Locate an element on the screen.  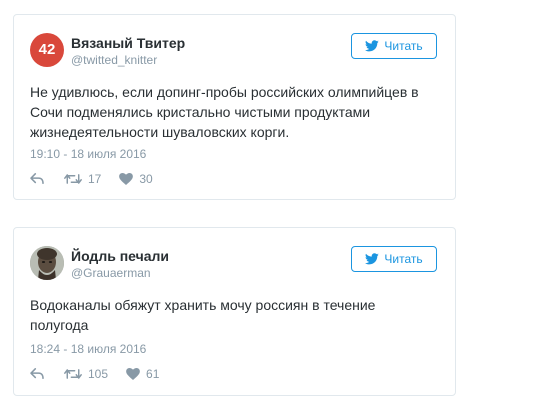
tweet-actions: 105 61 is located at coordinates (94, 374).